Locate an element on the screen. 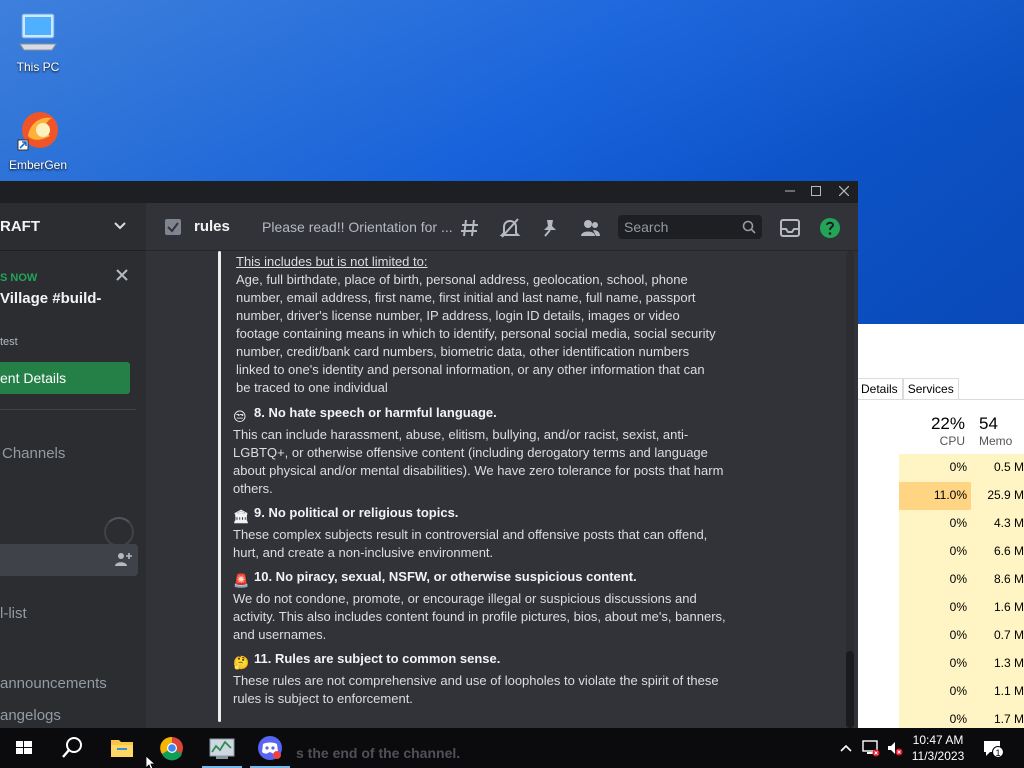  process-memory-value: 1.6 M is located at coordinates (997, 608).